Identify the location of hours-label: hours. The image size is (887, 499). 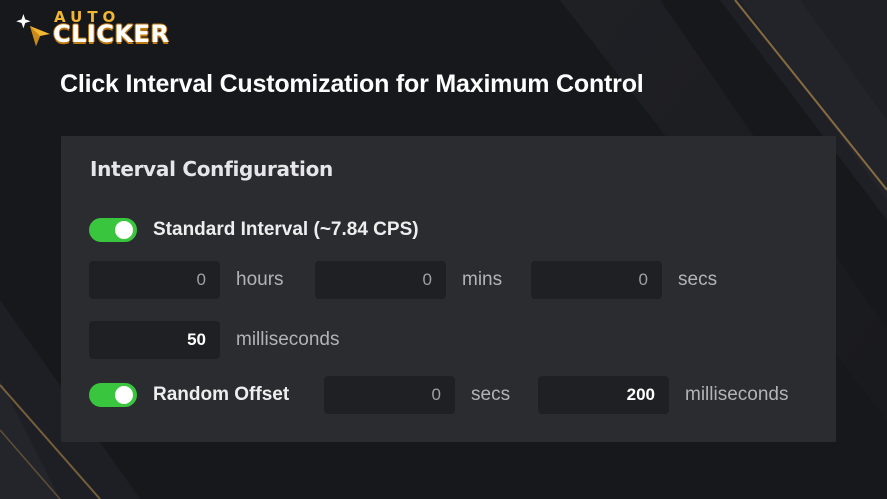
(260, 279).